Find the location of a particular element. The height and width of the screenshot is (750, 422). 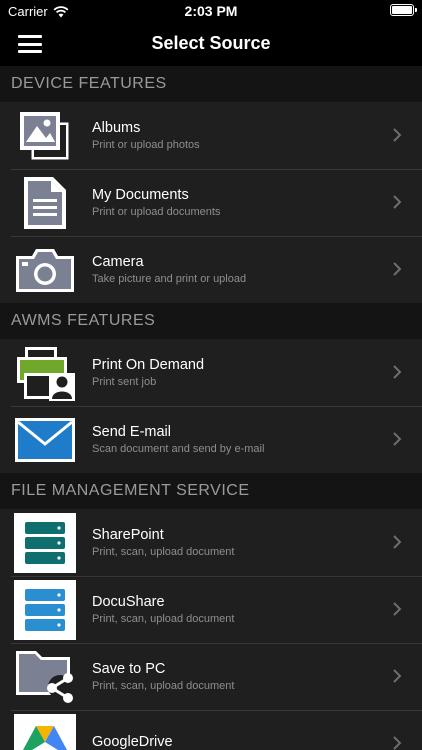

list-item-subtitle: Take picture and print or upload is located at coordinates (169, 279).